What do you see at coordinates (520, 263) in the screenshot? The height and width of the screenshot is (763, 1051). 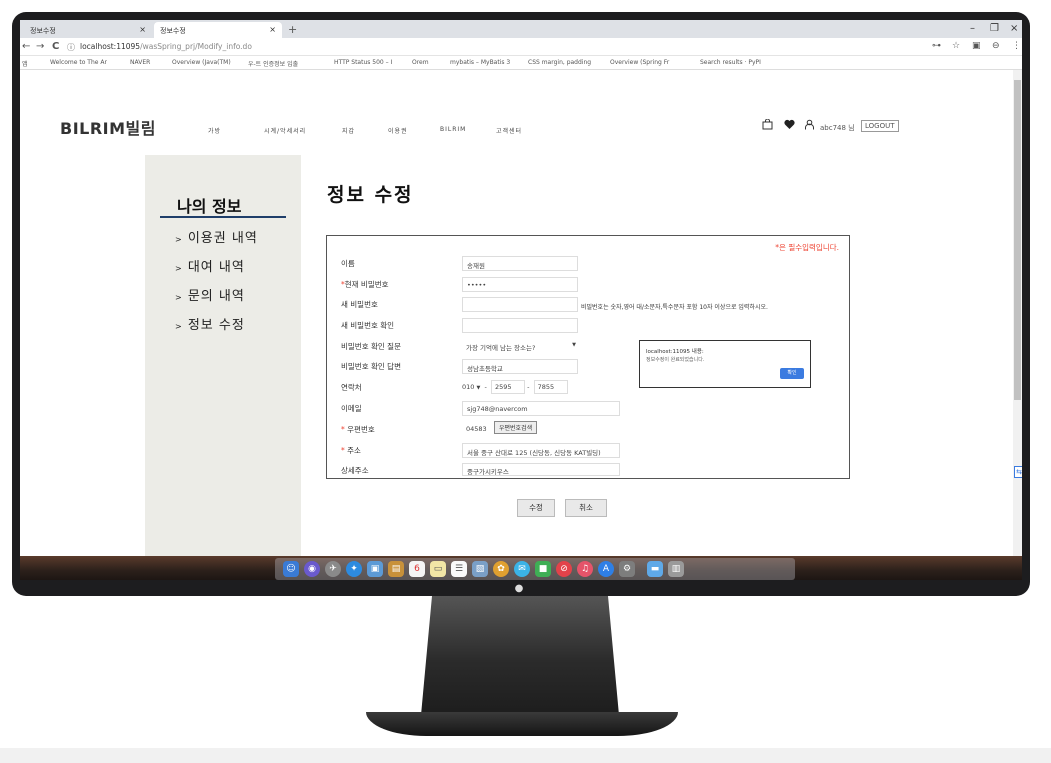 I see `name-field: 송재원` at bounding box center [520, 263].